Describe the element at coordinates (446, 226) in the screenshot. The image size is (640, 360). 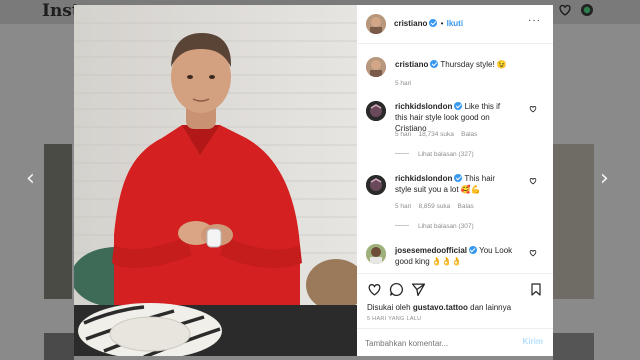
I see `view-replies-label: Lihat balasan (307)` at that location.